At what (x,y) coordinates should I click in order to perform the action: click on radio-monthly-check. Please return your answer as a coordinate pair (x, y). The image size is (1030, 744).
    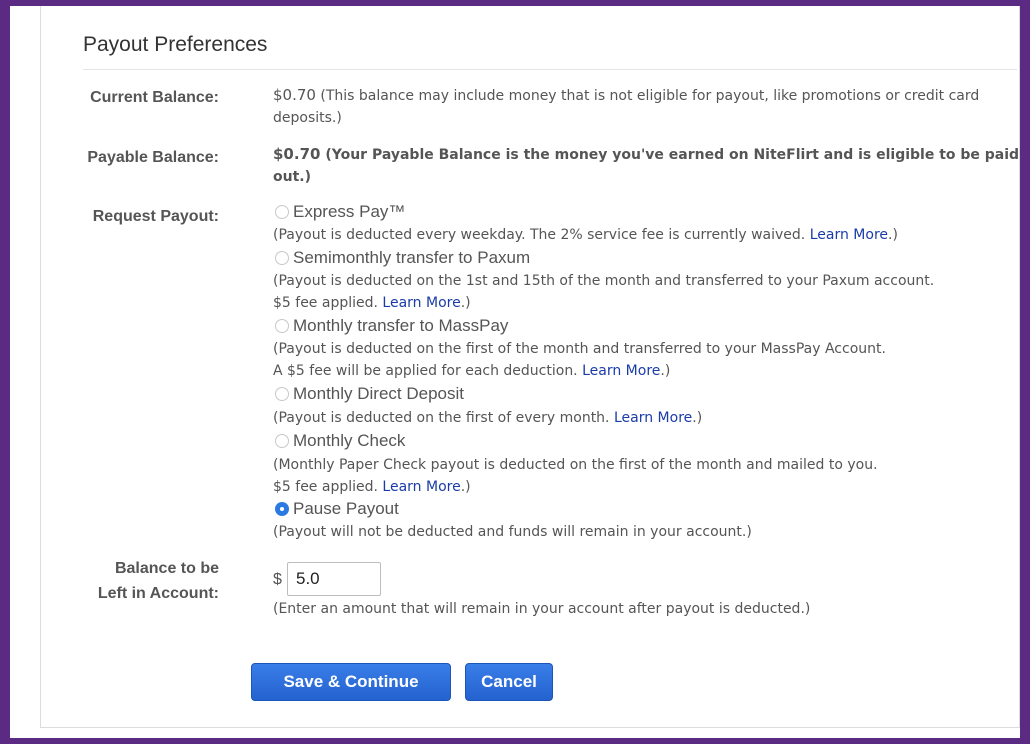
    Looking at the image, I should click on (282, 441).